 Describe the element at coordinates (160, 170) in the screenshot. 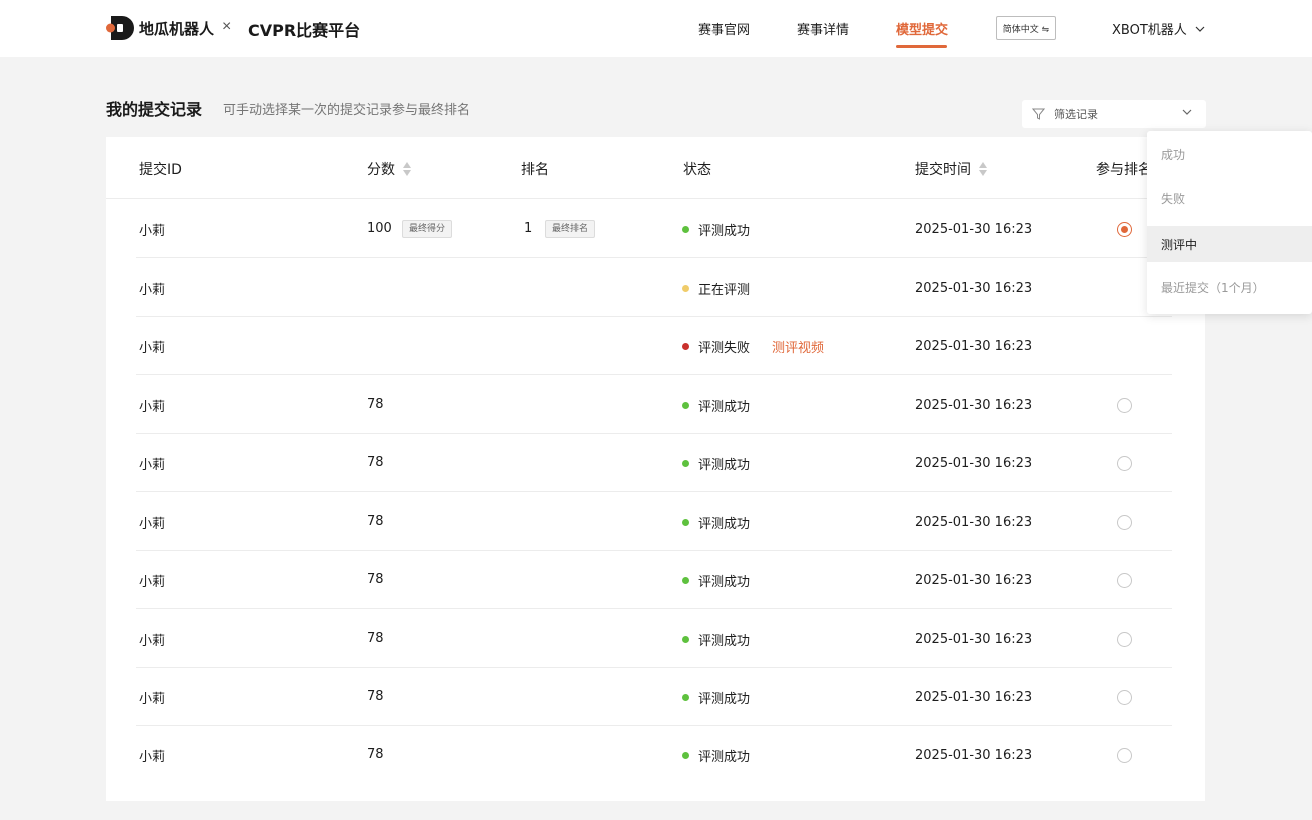

I see `column-header-id: 提交ID` at that location.